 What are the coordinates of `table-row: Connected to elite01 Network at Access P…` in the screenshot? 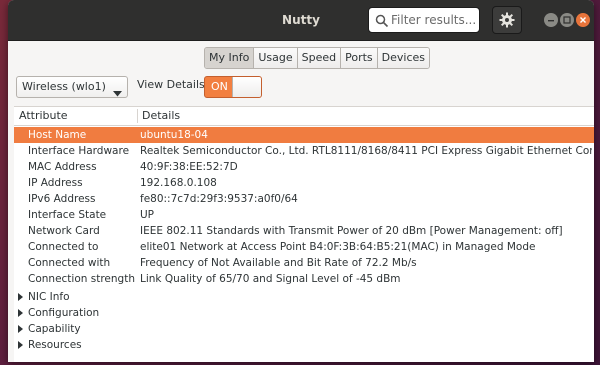 It's located at (304, 247).